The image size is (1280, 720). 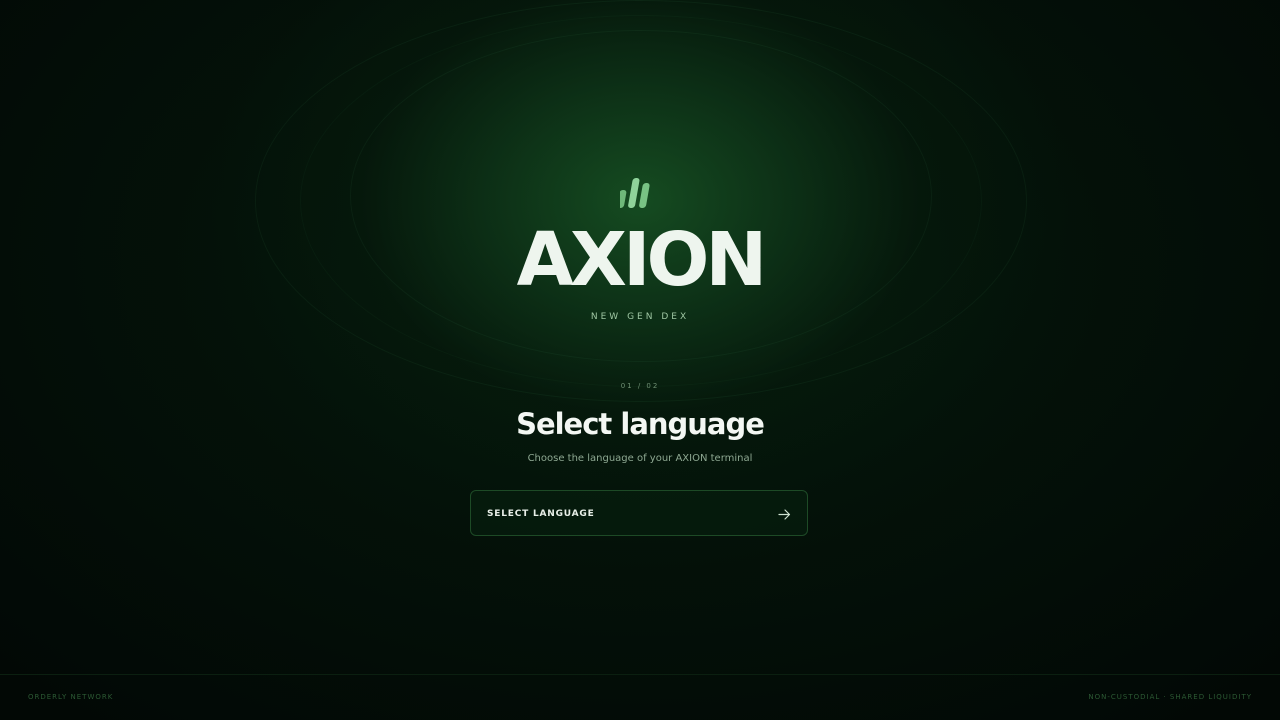 I want to click on brand-tagline: NEW GEN DEX, so click(x=640, y=317).